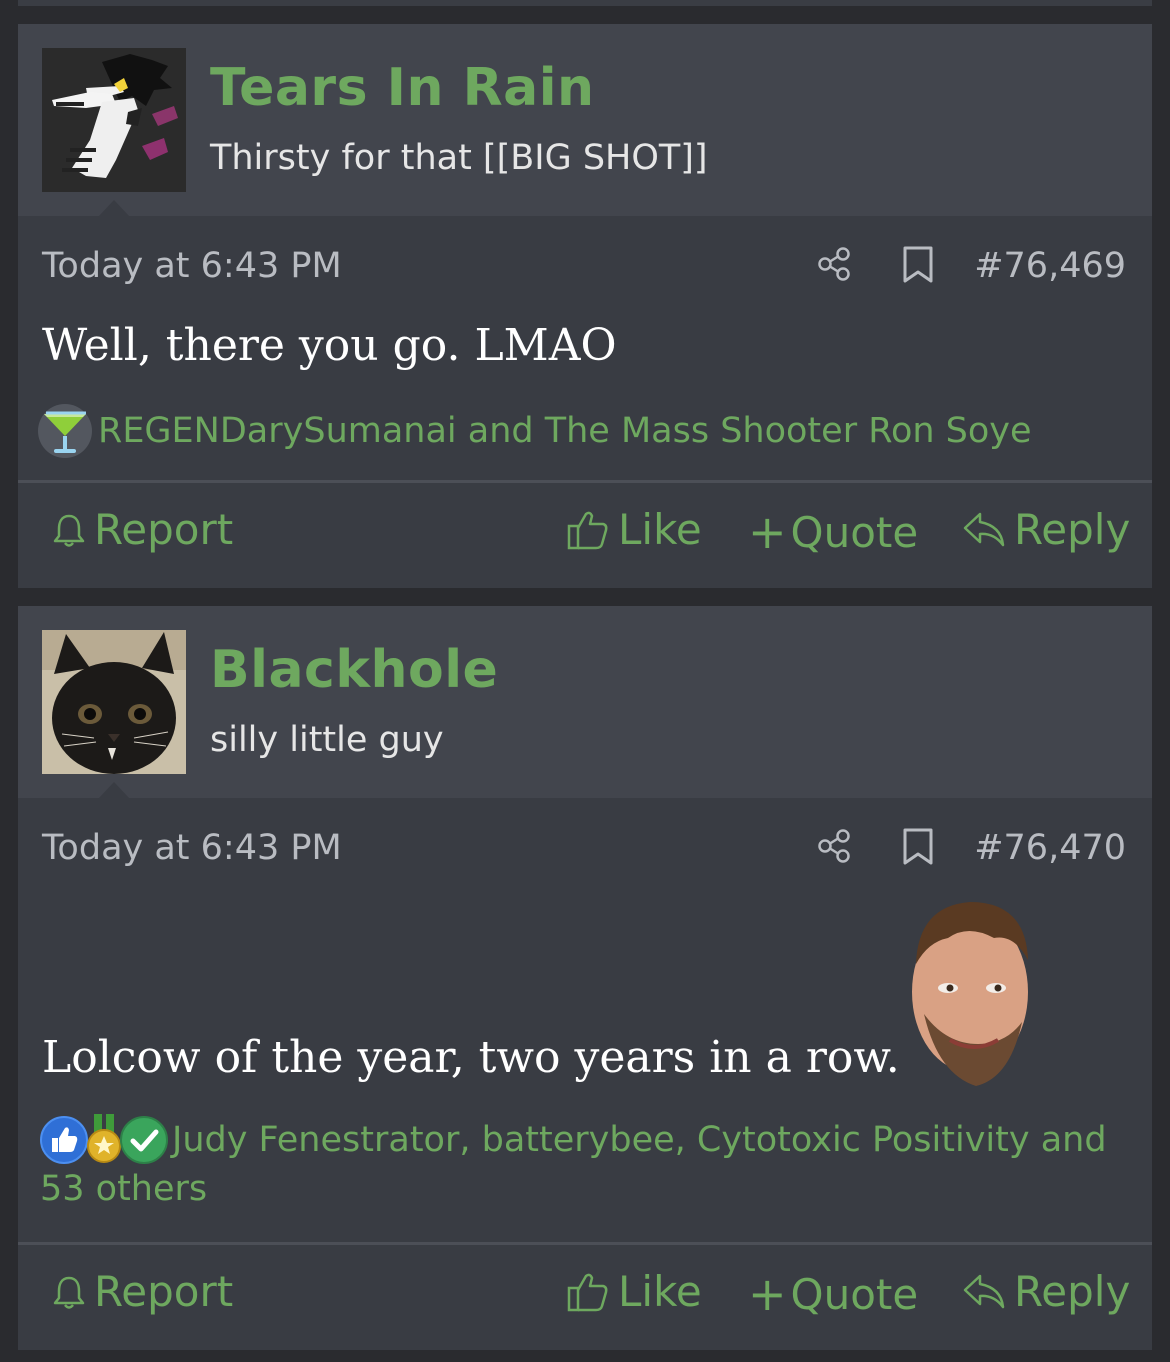 This screenshot has height=1362, width=1170. Describe the element at coordinates (354, 670) in the screenshot. I see `username: Blackhole` at that location.